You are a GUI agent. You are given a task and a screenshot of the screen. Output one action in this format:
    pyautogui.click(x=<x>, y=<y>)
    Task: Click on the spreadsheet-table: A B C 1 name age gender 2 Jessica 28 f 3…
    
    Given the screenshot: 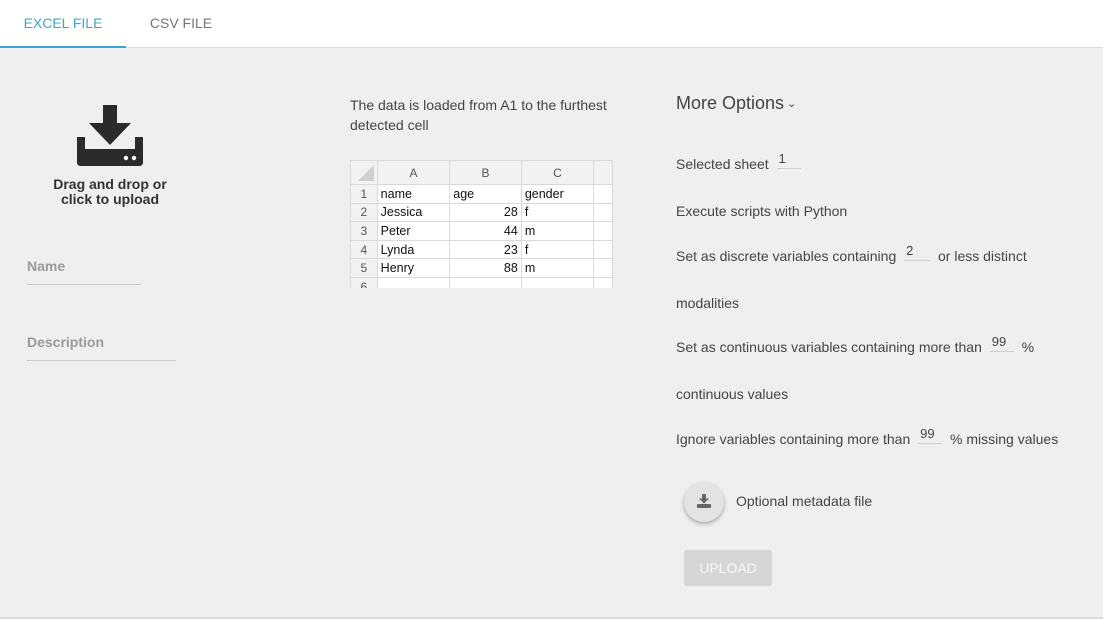 What is the action you would take?
    pyautogui.click(x=481, y=224)
    